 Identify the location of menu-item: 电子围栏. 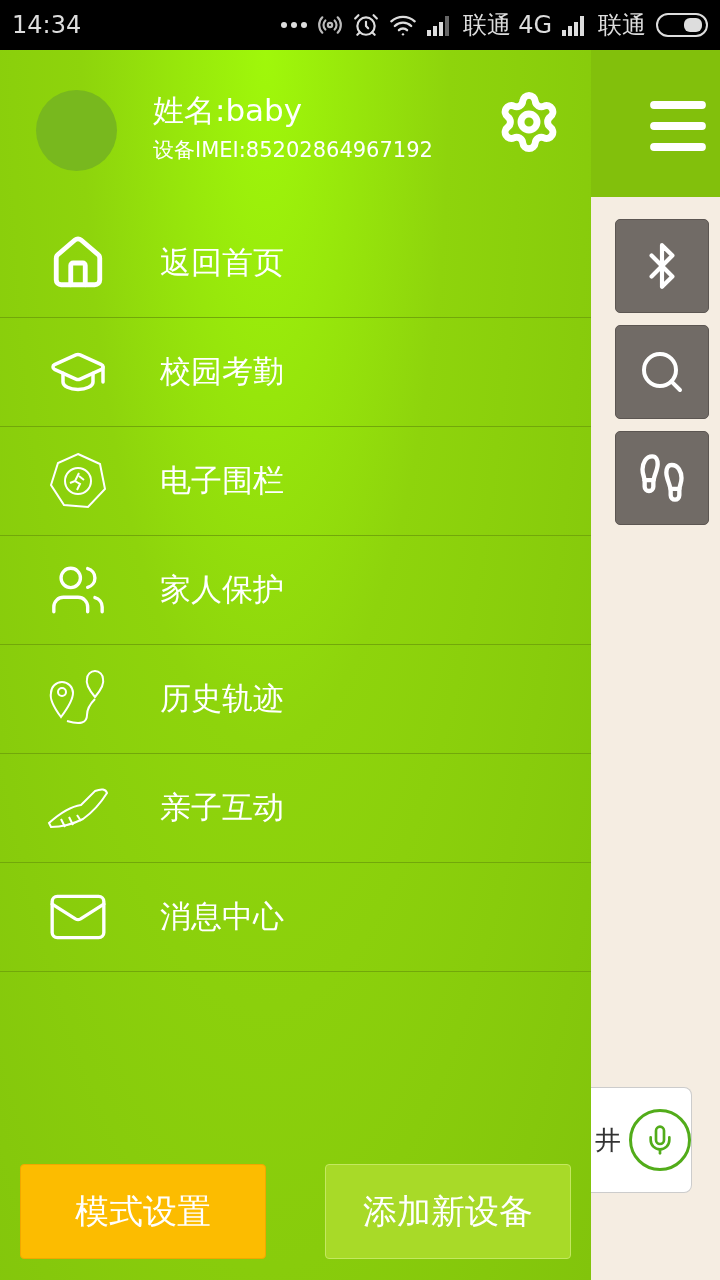
(295, 481).